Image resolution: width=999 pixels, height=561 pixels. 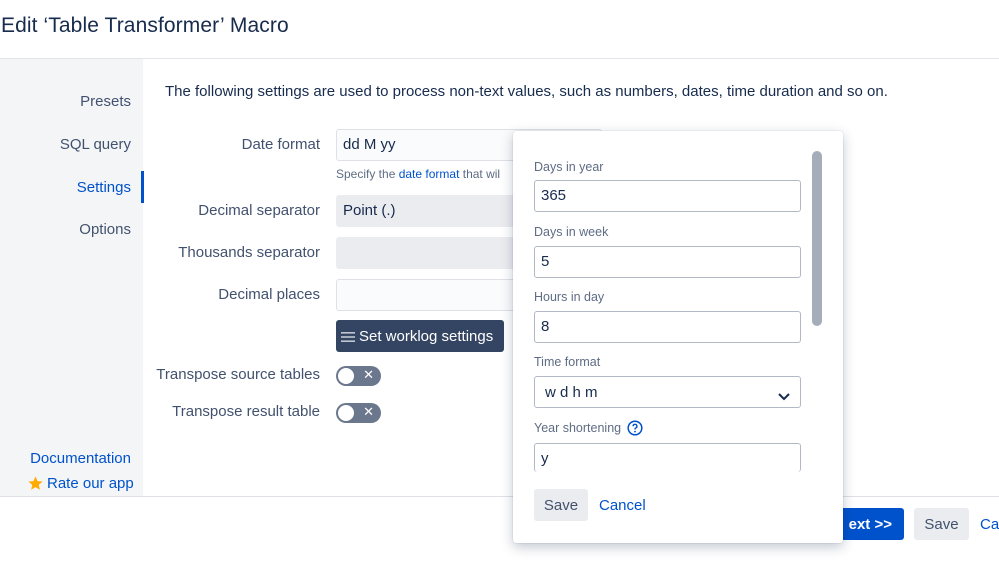 What do you see at coordinates (667, 196) in the screenshot?
I see `days-in-year-input: 365` at bounding box center [667, 196].